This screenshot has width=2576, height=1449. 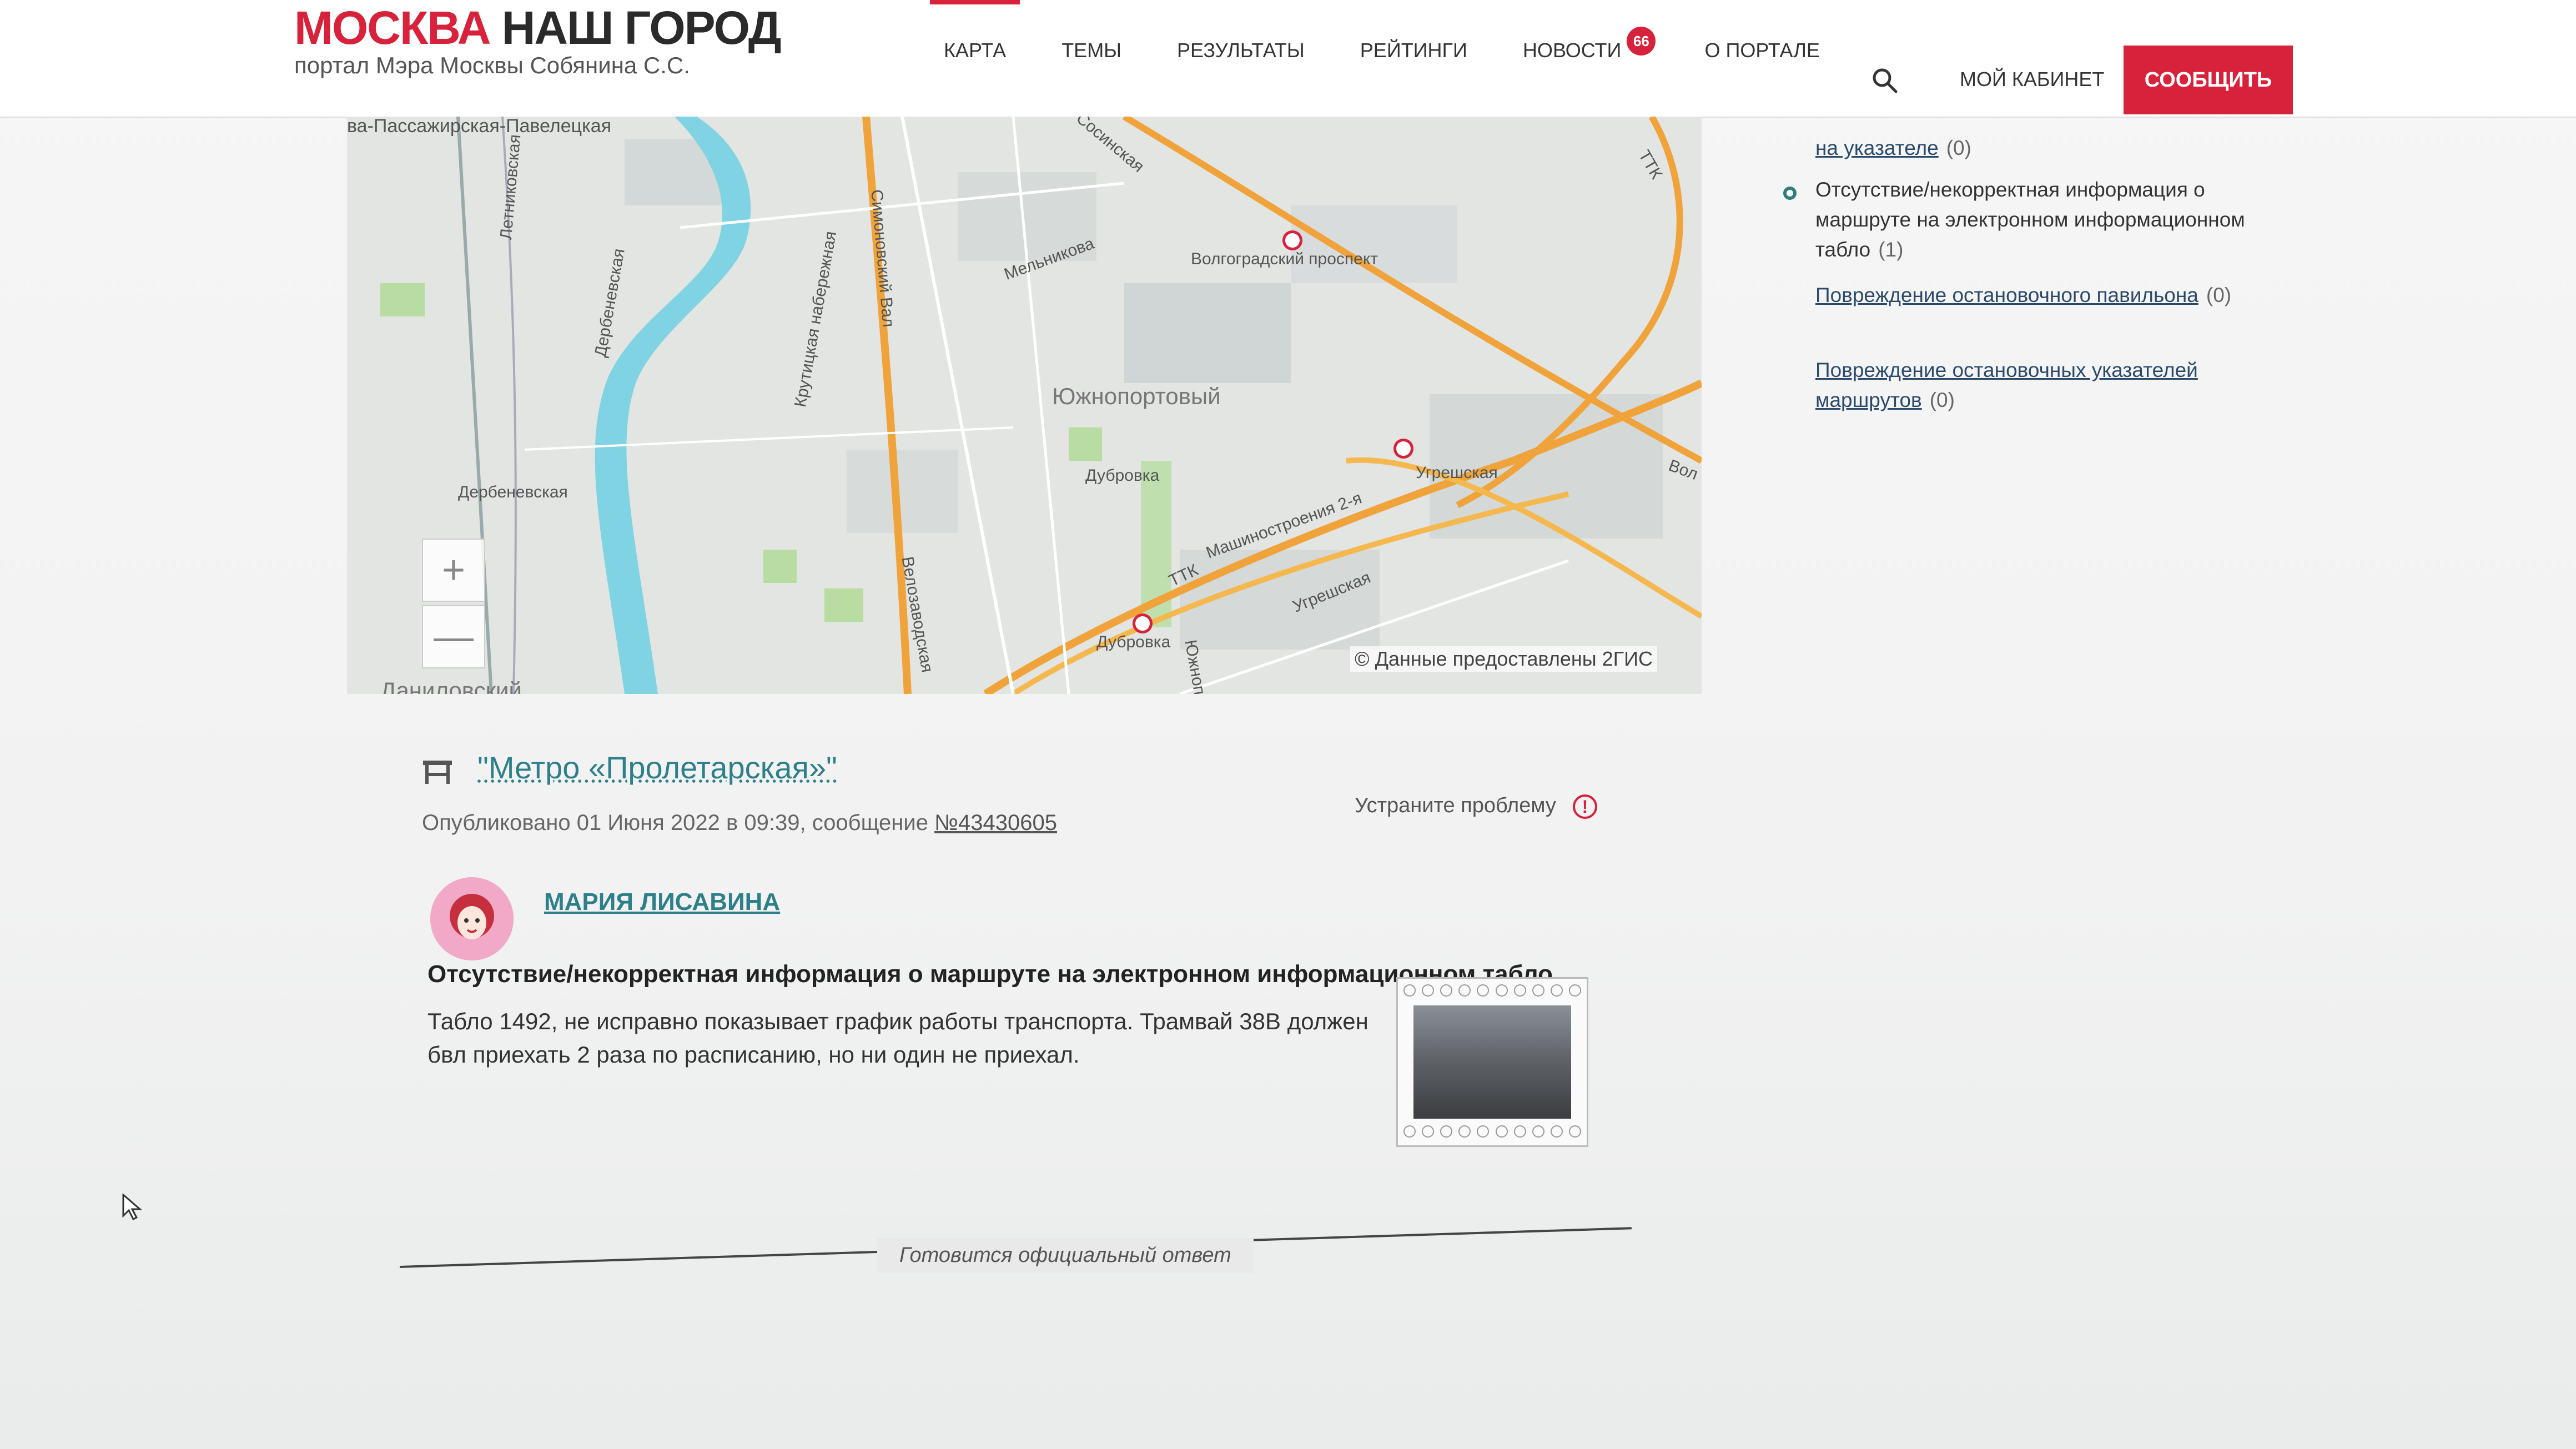 I want to click on map-label-derbenevskaya: Дербеневская, so click(x=513, y=492).